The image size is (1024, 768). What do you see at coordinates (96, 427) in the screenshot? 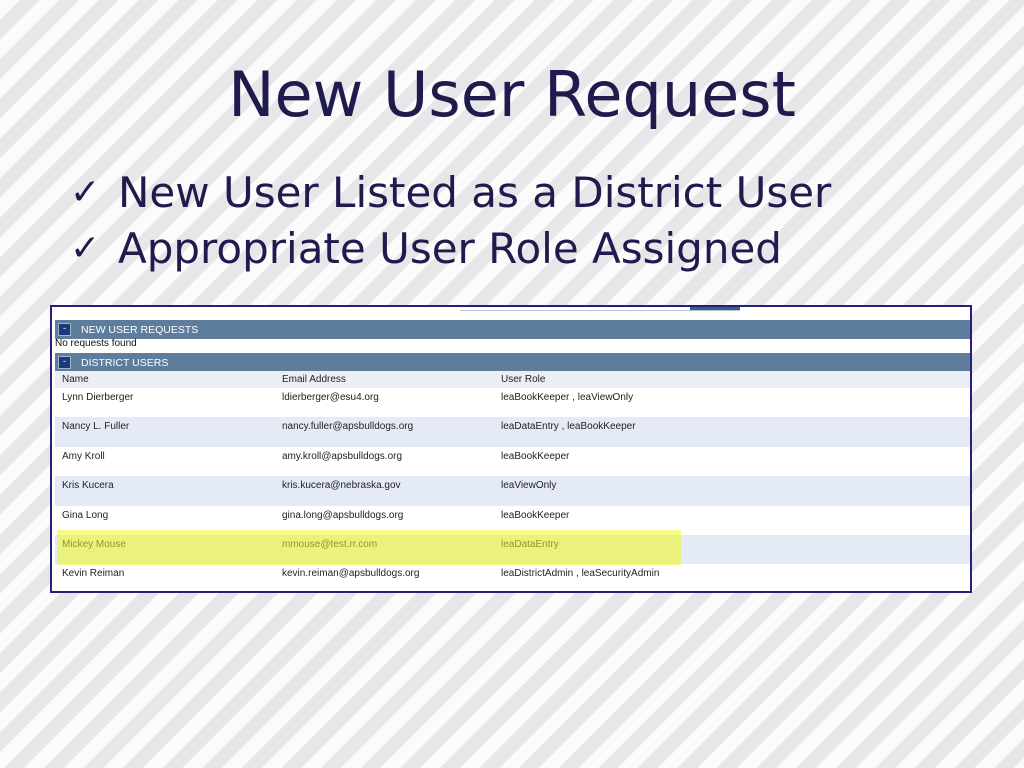
I see `user-name: Nancy L. Fuller` at bounding box center [96, 427].